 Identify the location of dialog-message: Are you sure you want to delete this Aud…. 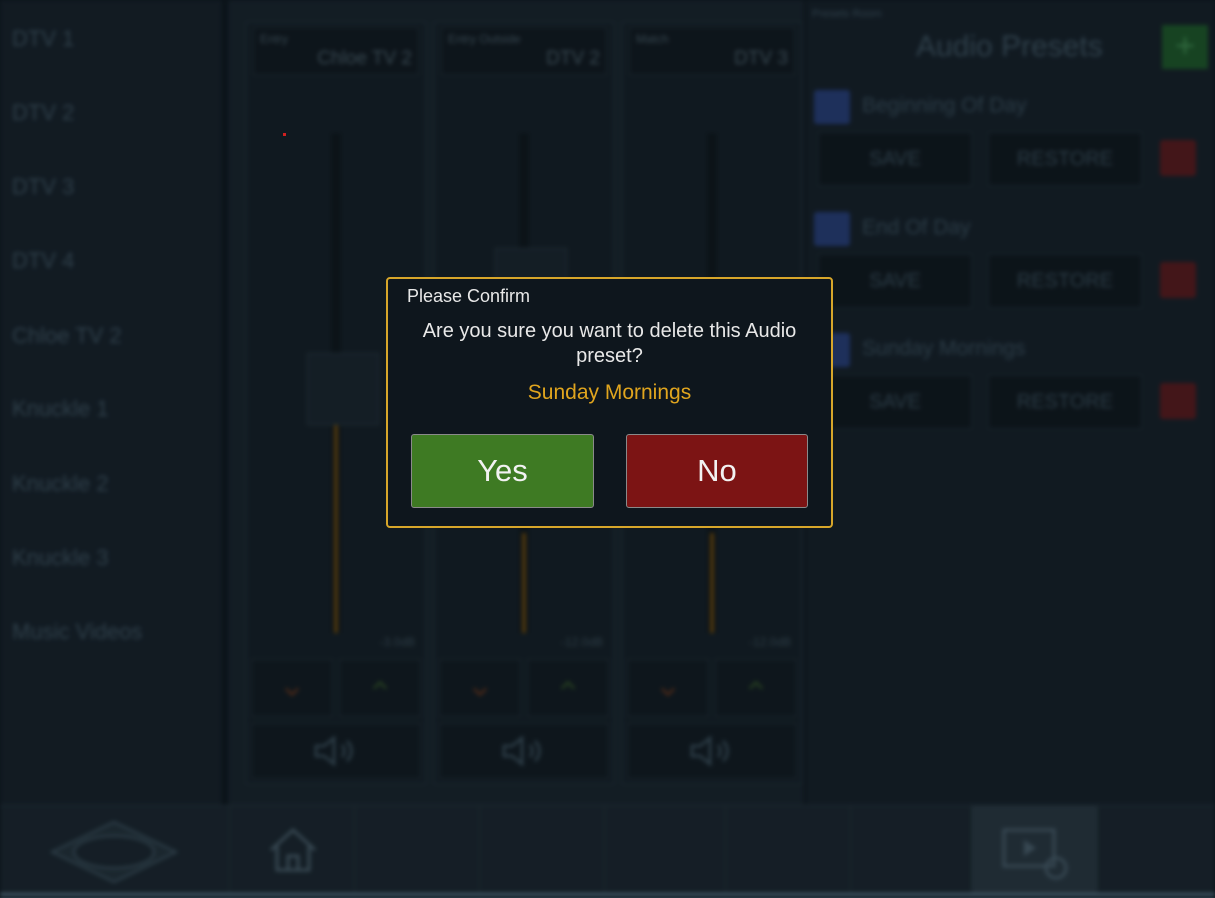
(609, 343).